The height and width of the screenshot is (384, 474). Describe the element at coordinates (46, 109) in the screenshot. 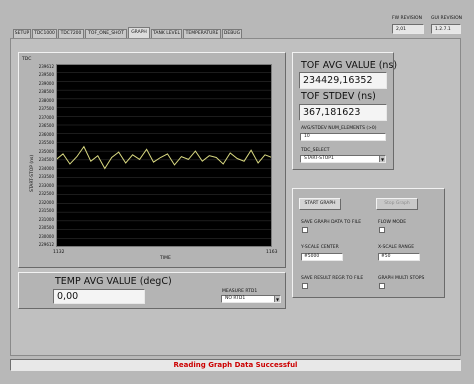

I see `y-tick-label: 237500` at that location.